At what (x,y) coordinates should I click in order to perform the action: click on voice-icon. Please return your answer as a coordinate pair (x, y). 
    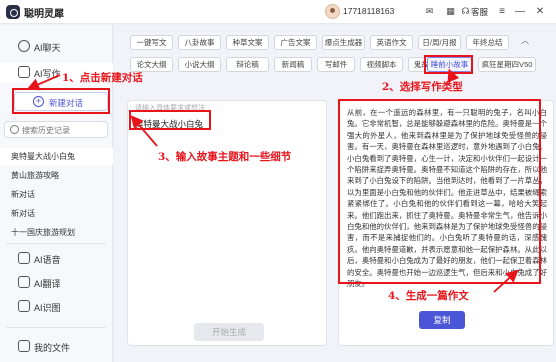
    Looking at the image, I should click on (24, 258).